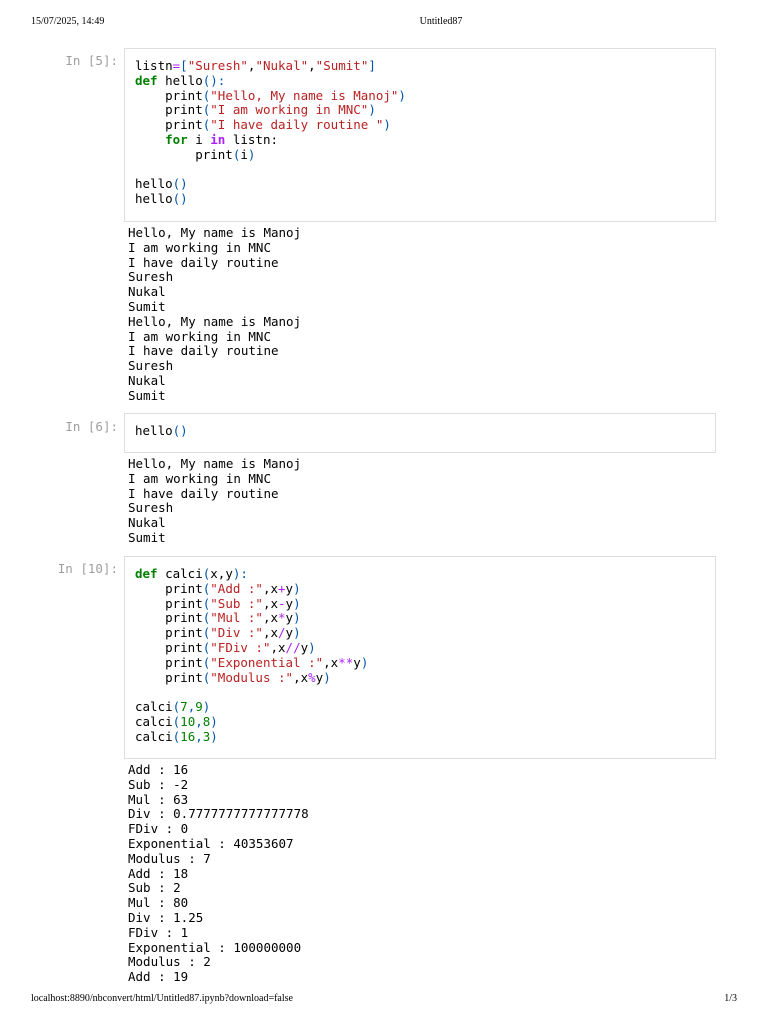  What do you see at coordinates (263, 125) in the screenshot?
I see `code-line: print("I have daily routine ")` at bounding box center [263, 125].